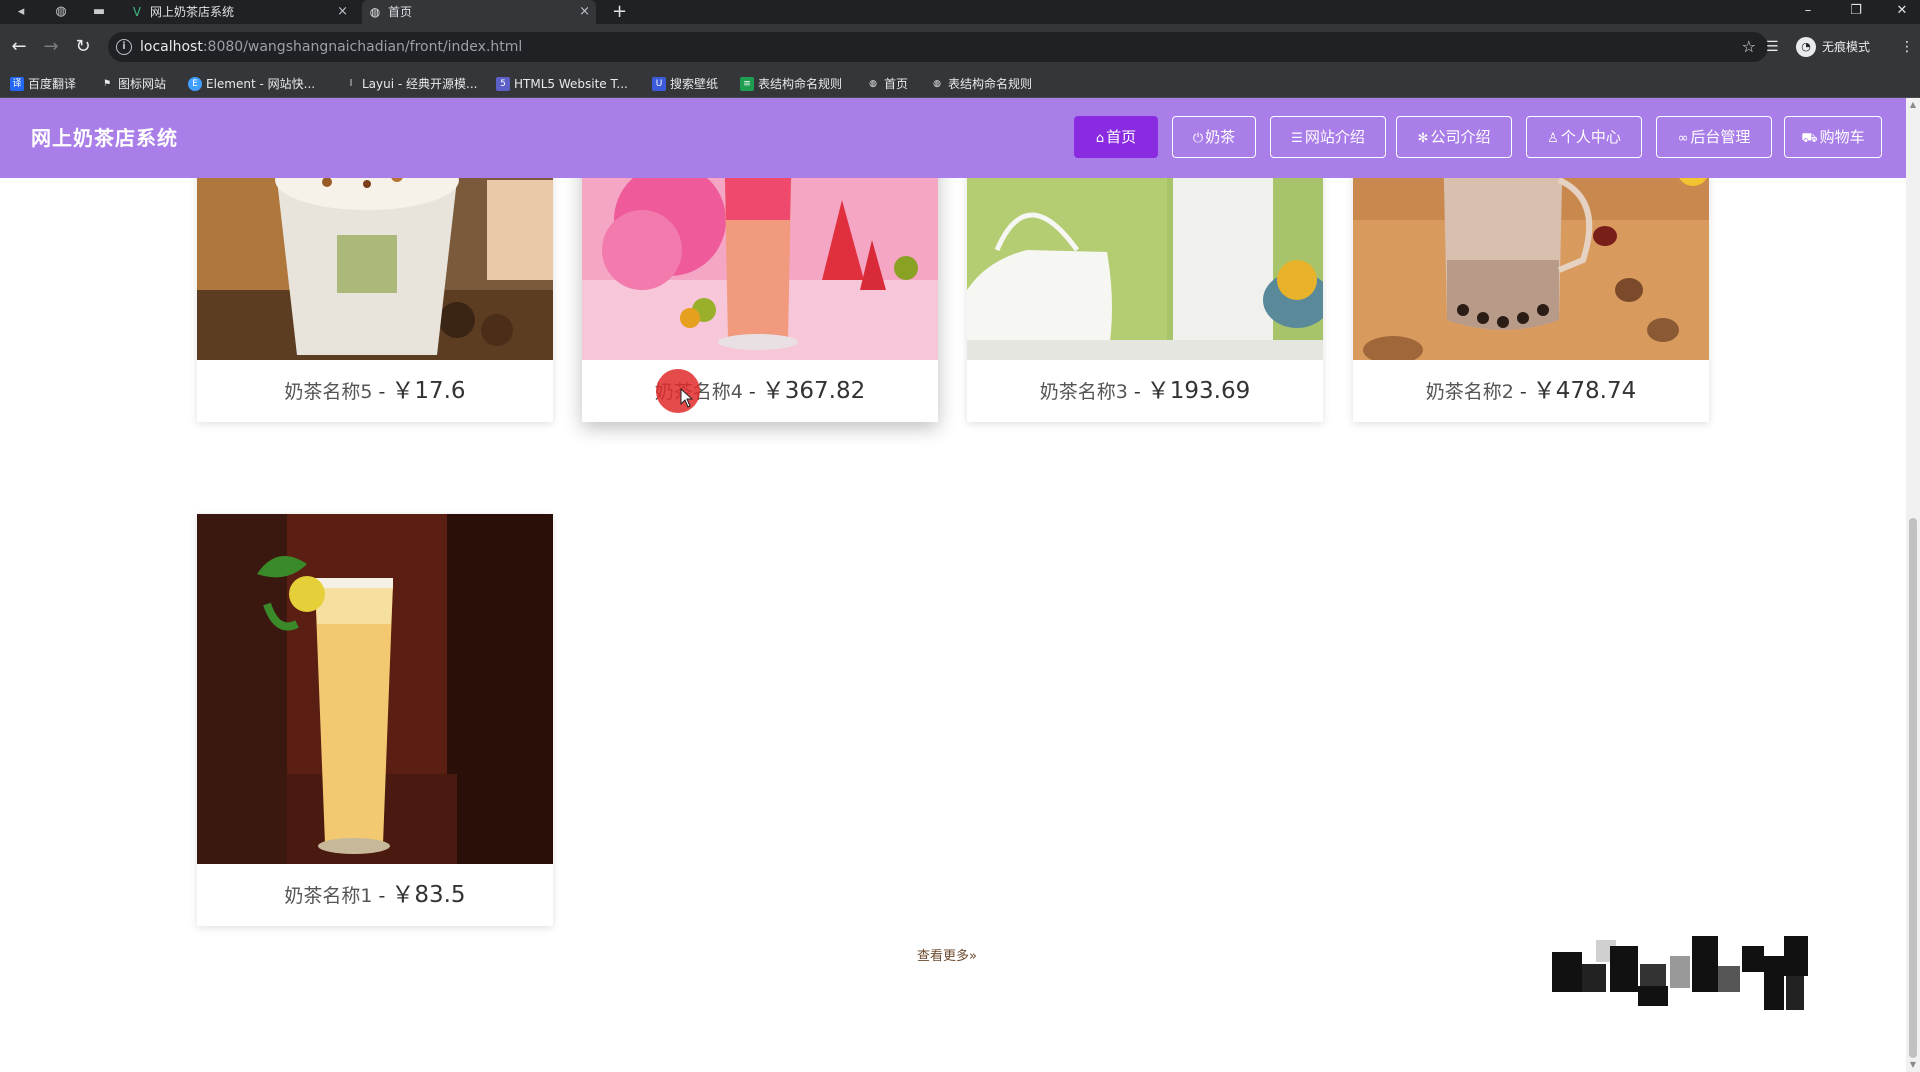 The image size is (1920, 1072). I want to click on minimize-icon: –, so click(1808, 12).